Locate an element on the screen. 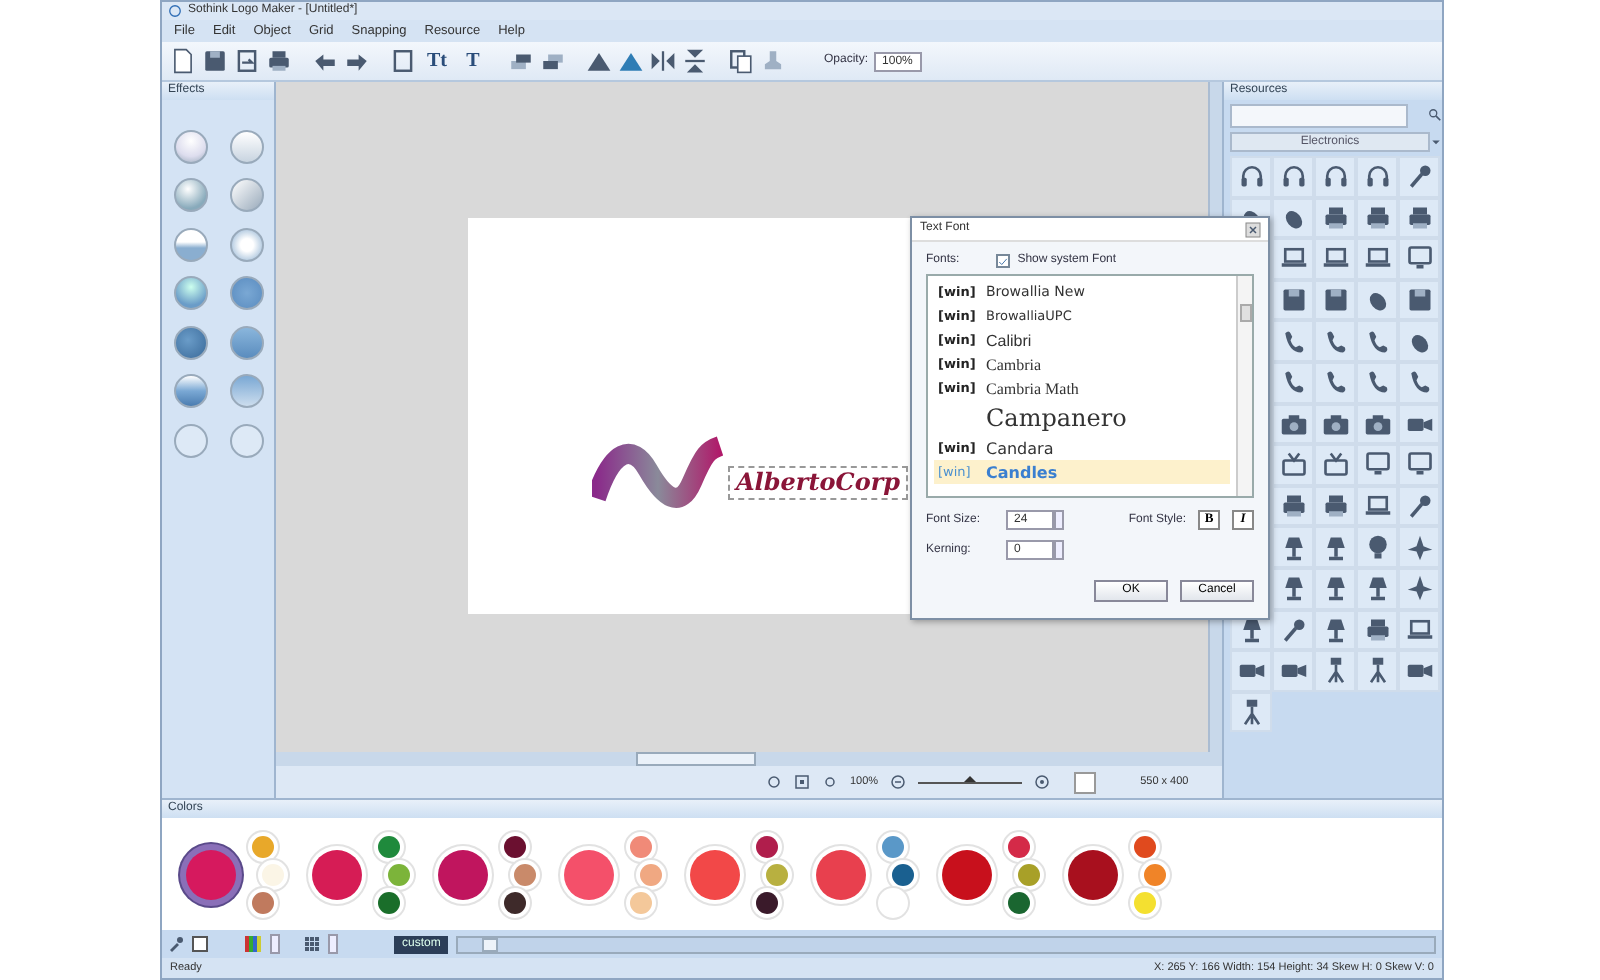 The width and height of the screenshot is (1600, 980). search-icon is located at coordinates (1435, 114).